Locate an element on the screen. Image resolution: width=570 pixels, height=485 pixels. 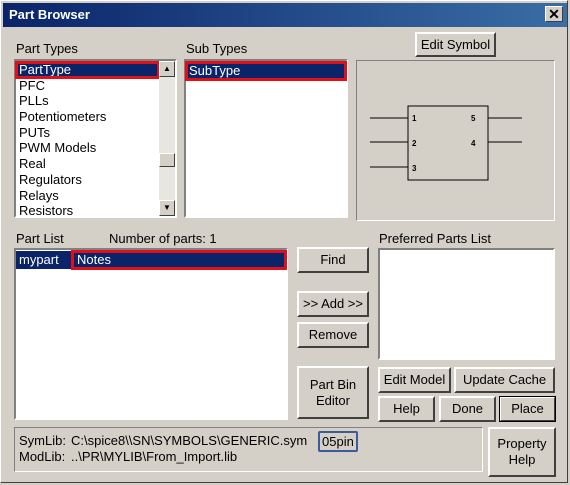
part-types-scrollbar: ▲ ▼ is located at coordinates (167, 138).